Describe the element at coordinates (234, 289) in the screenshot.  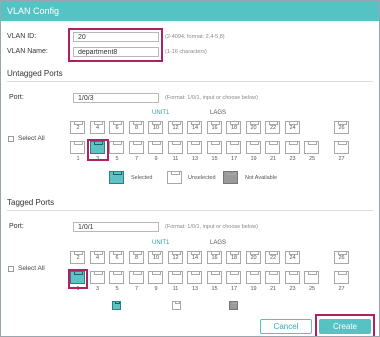
I see `tagged-port-17-label: 17` at that location.